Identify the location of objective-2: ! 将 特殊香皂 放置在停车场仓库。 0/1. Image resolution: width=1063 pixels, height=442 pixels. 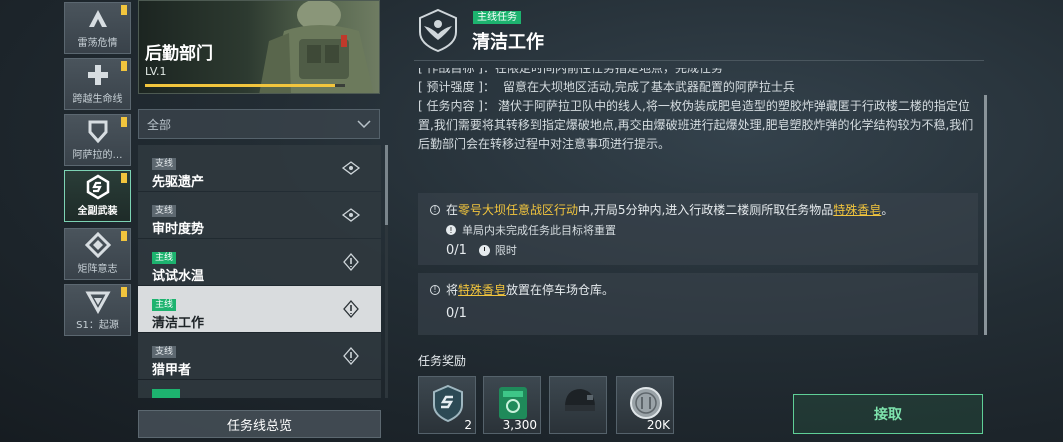
(698, 304).